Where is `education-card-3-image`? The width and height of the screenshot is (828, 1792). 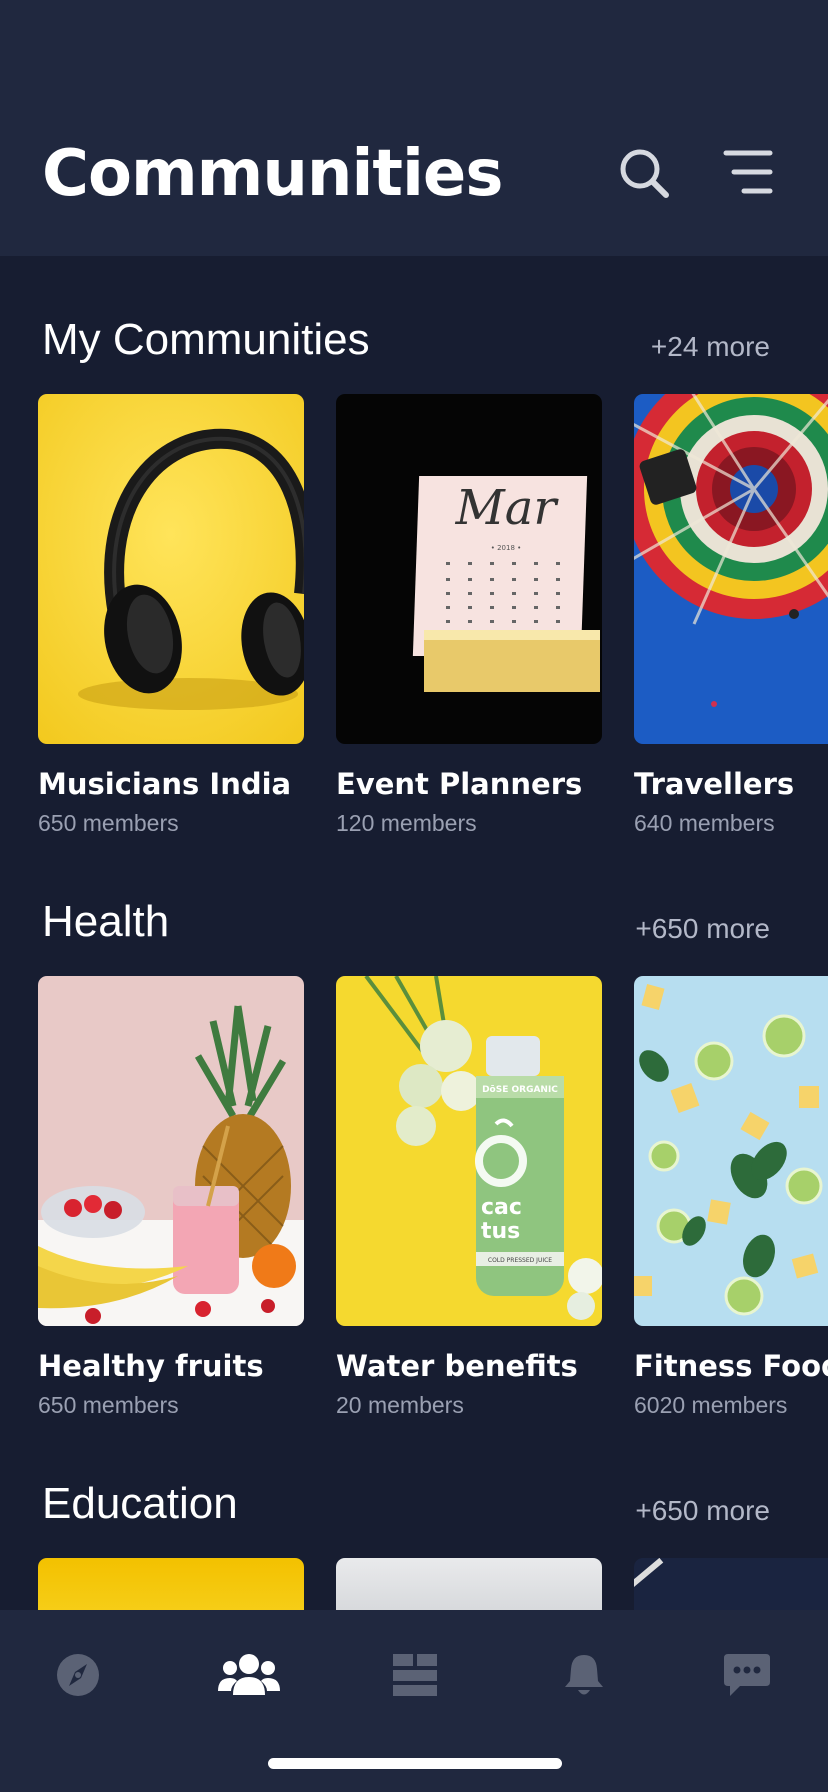
education-card-3-image is located at coordinates (731, 1588).